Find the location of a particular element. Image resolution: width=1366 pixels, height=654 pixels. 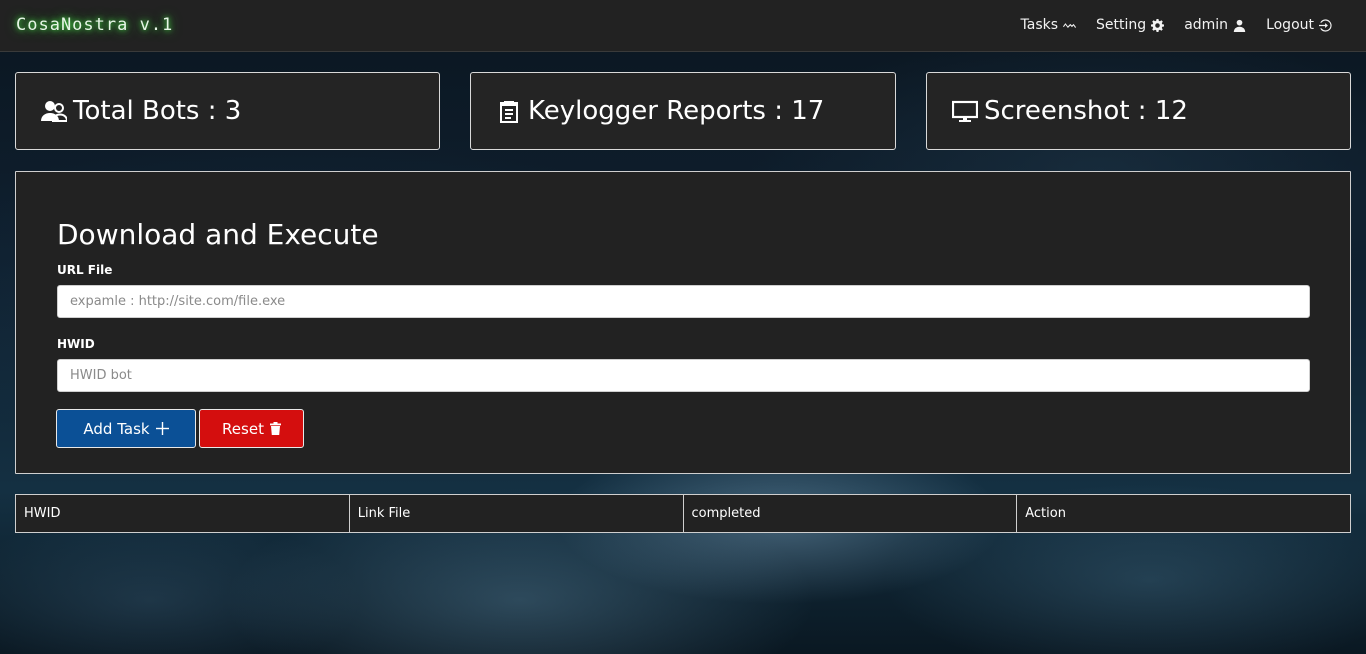

stat-value: 12 is located at coordinates (1171, 111).